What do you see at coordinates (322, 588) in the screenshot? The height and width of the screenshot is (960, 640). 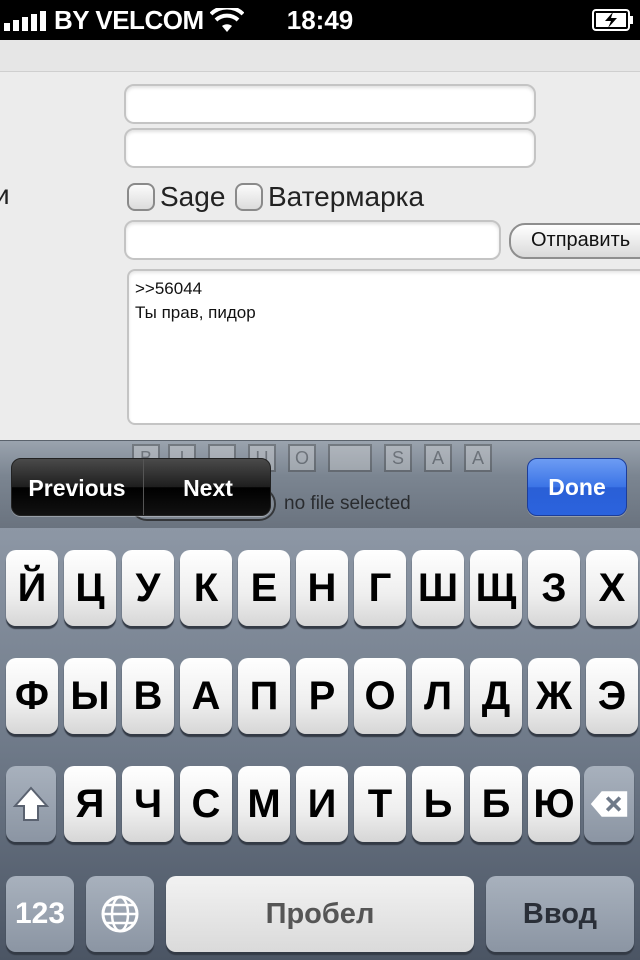 I see `key-н: Н` at bounding box center [322, 588].